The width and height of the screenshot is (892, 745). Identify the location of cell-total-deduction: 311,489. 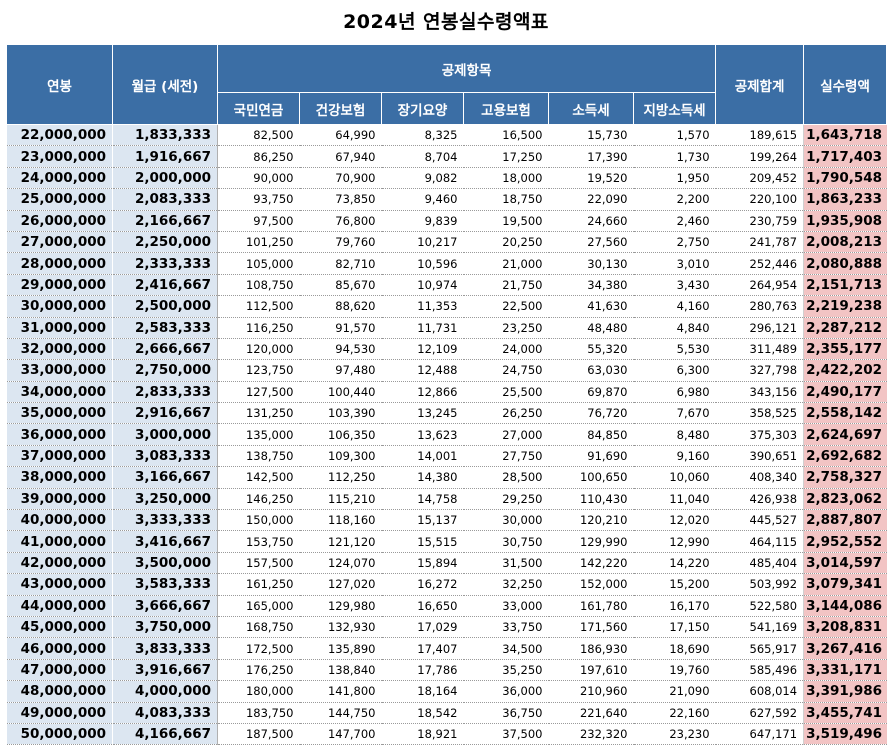
(760, 349).